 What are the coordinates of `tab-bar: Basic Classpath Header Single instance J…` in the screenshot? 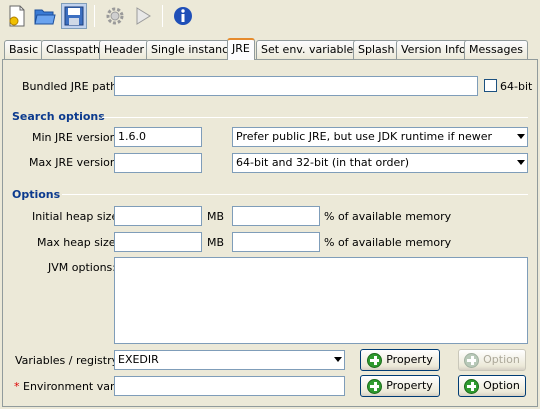 It's located at (270, 49).